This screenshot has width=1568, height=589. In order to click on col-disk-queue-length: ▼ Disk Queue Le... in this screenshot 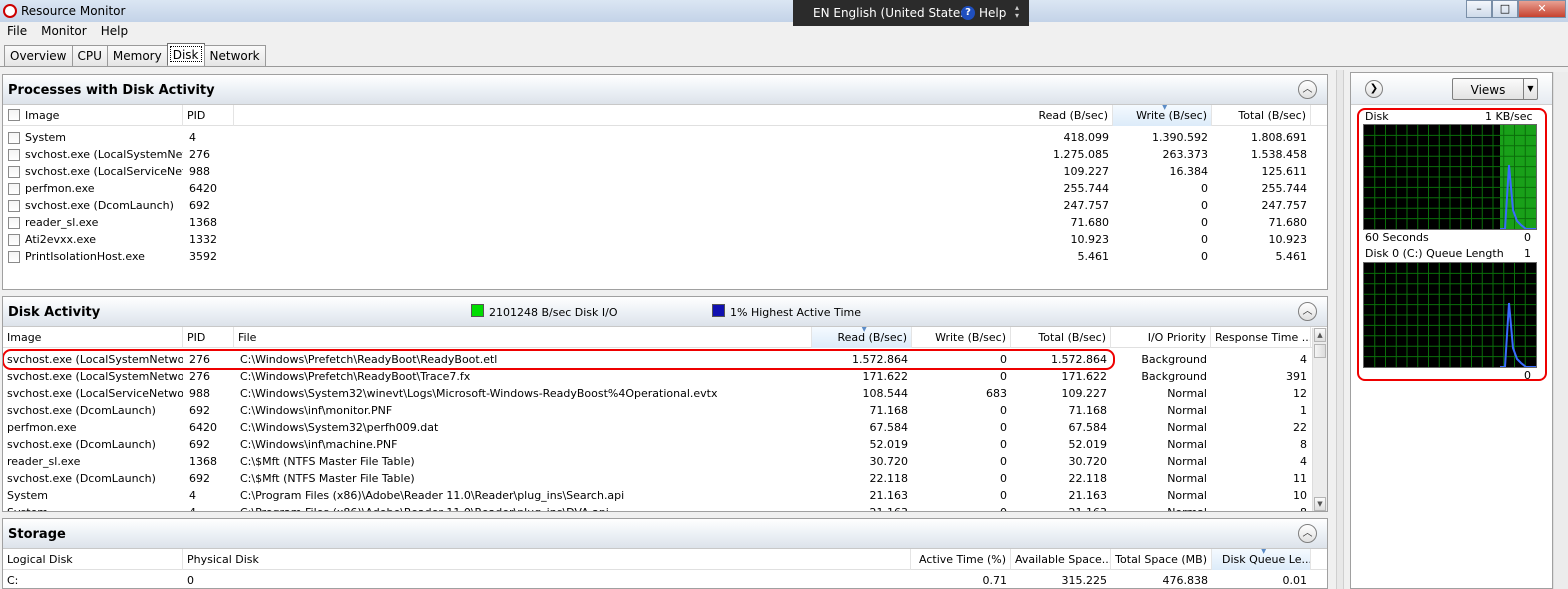, I will do `click(1261, 559)`.